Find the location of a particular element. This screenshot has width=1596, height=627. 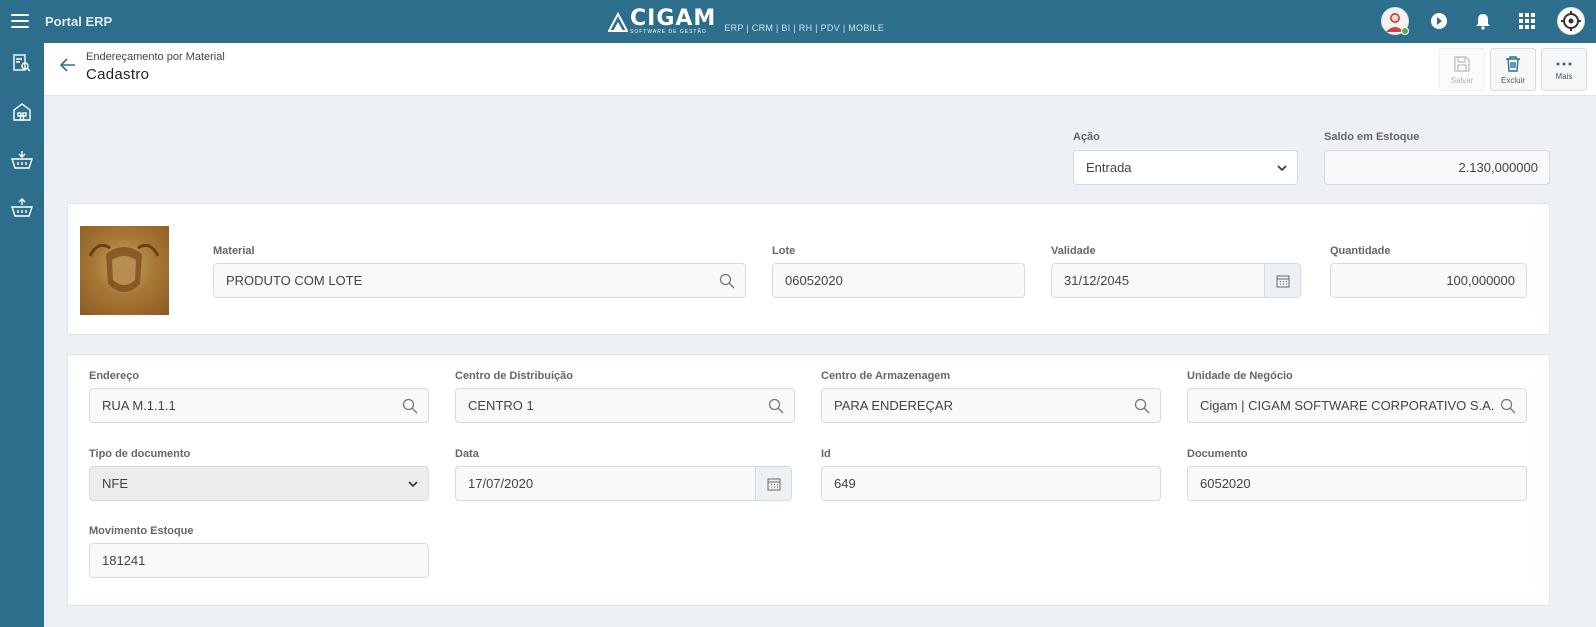

more-dots-icon is located at coordinates (1564, 63).